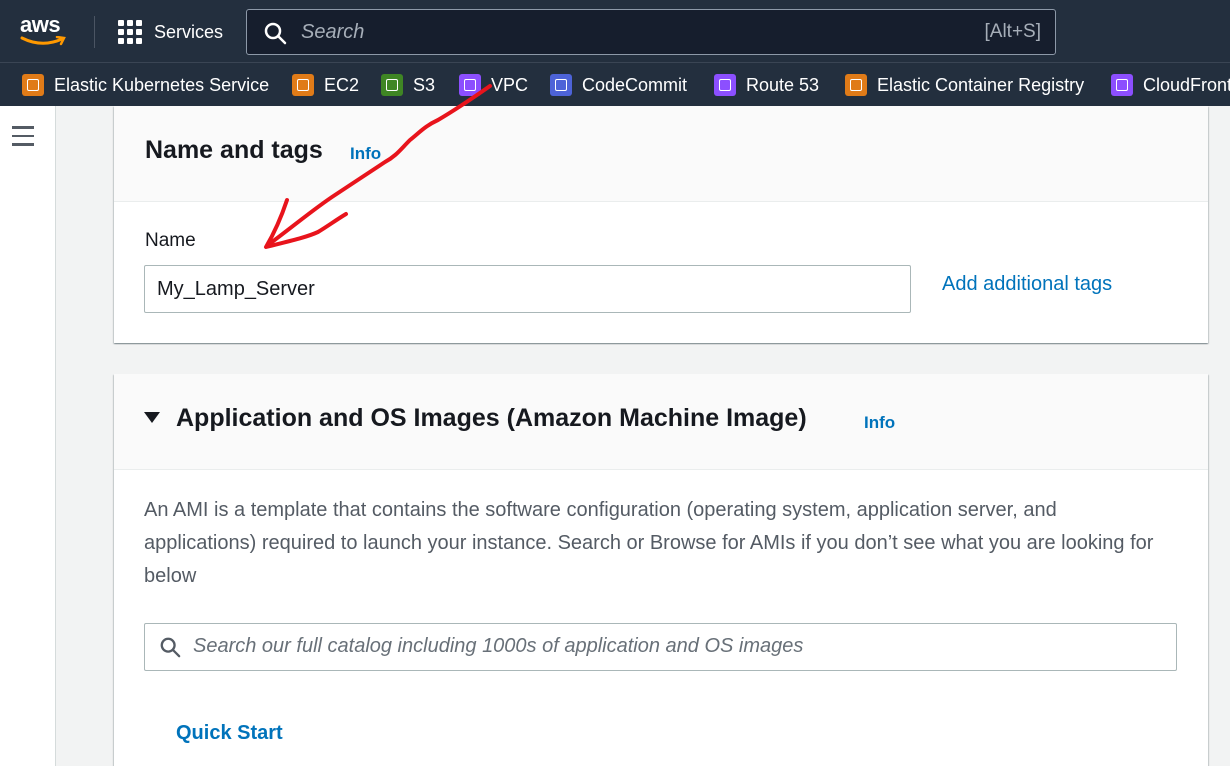 The width and height of the screenshot is (1230, 766). Describe the element at coordinates (342, 84) in the screenshot. I see `favorite-label: EC2` at that location.